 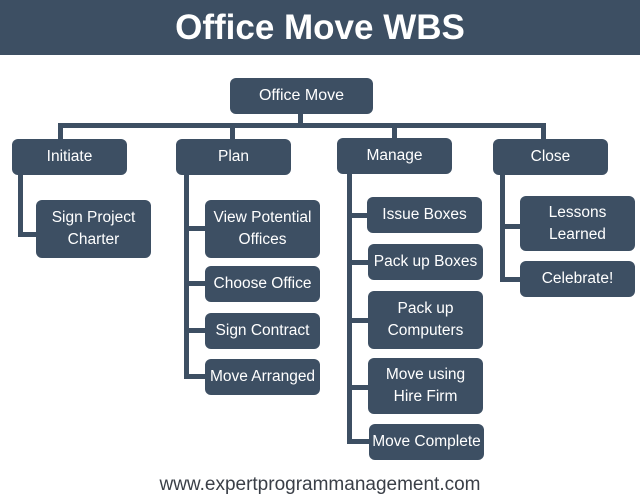 What do you see at coordinates (262, 331) in the screenshot?
I see `wbs-task: Sign Contract` at bounding box center [262, 331].